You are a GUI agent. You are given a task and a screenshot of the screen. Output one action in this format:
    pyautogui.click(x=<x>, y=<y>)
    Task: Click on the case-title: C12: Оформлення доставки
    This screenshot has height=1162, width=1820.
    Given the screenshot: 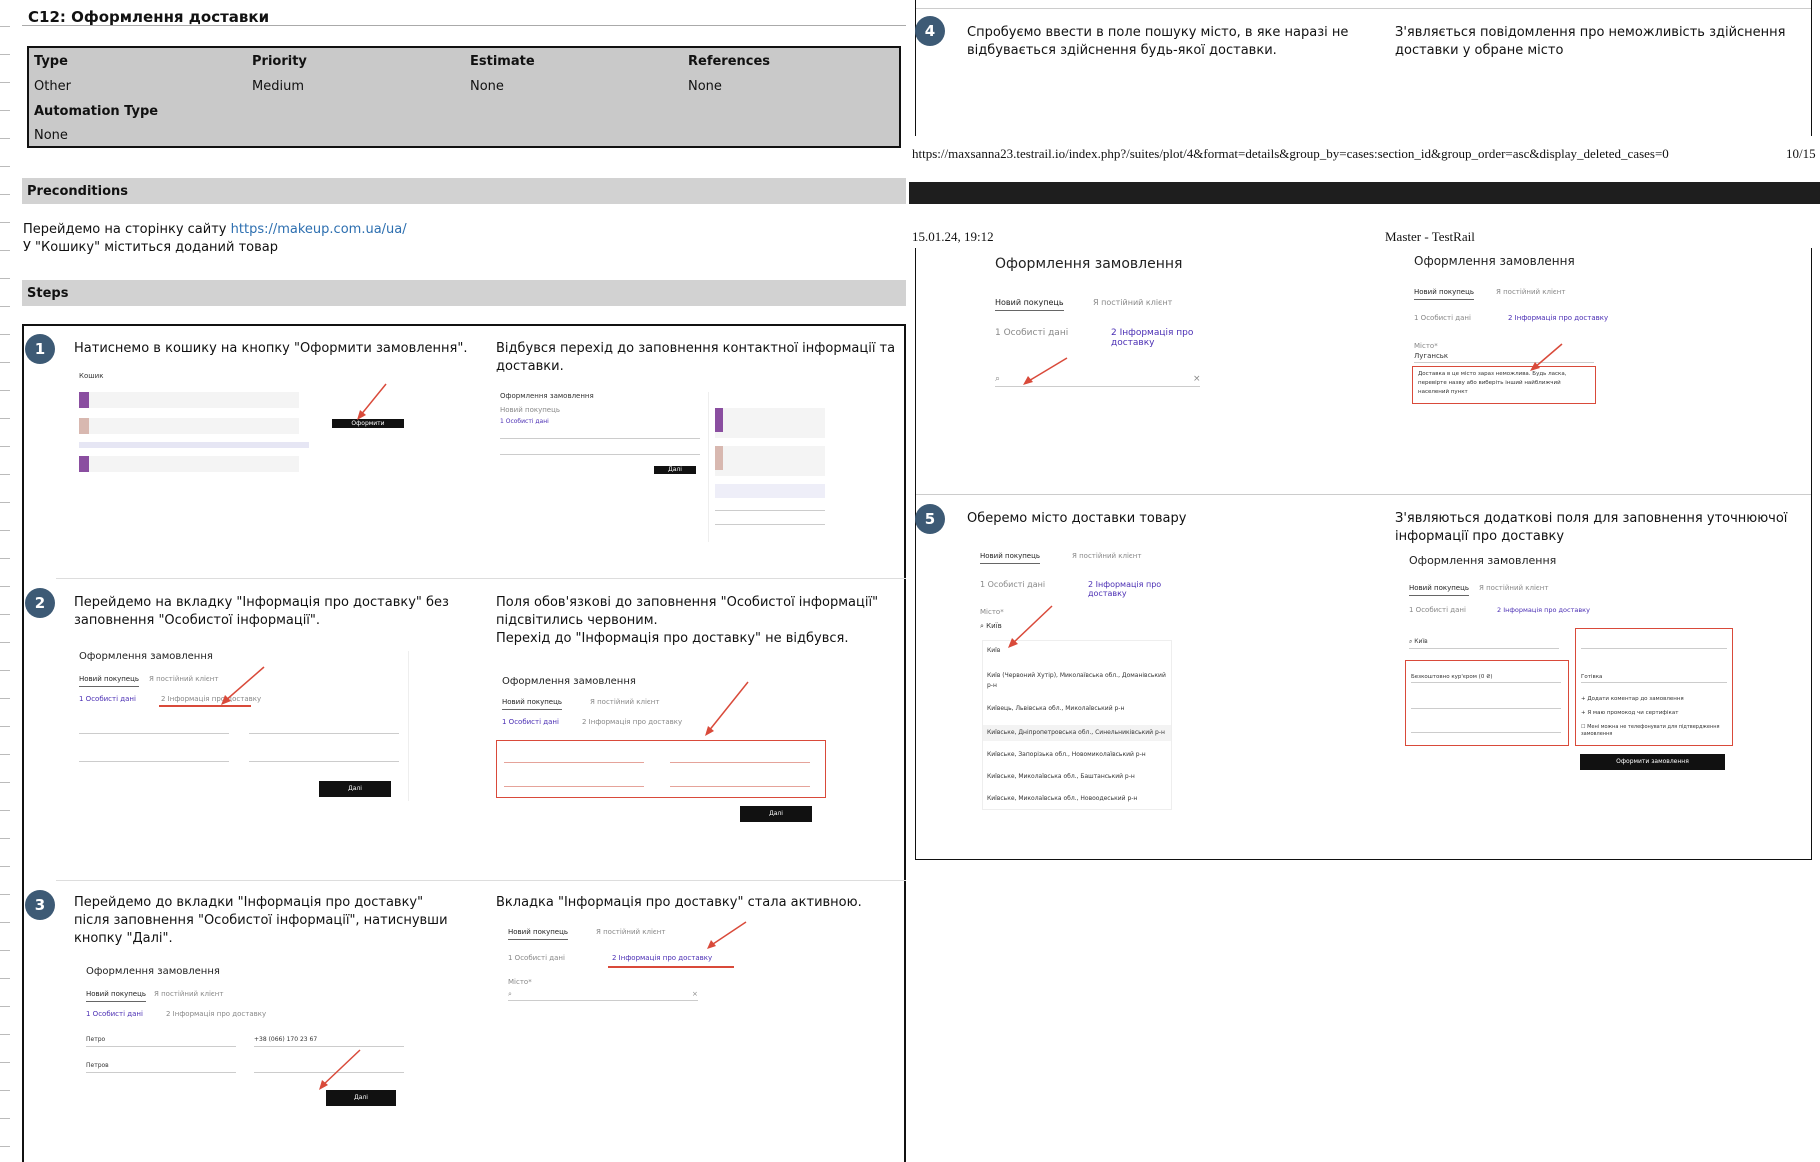 What is the action you would take?
    pyautogui.click(x=149, y=17)
    